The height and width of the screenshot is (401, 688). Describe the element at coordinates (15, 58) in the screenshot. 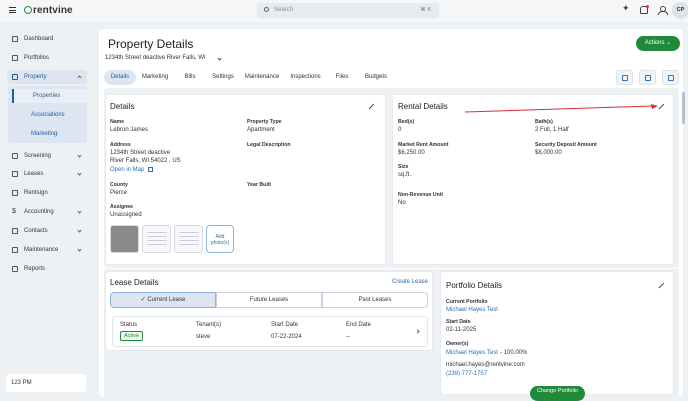

I see `portfolio-icon` at that location.